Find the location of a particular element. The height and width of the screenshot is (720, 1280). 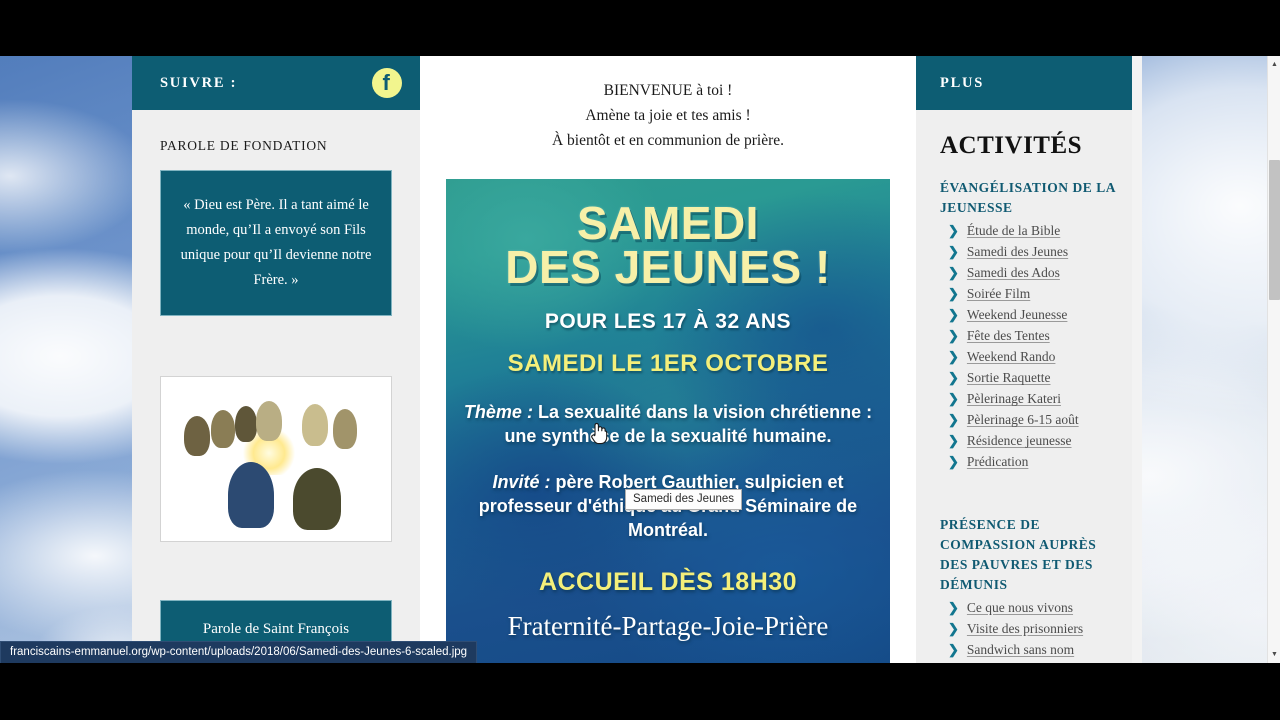

link-label: Visite des prisonniers is located at coordinates (1025, 629).